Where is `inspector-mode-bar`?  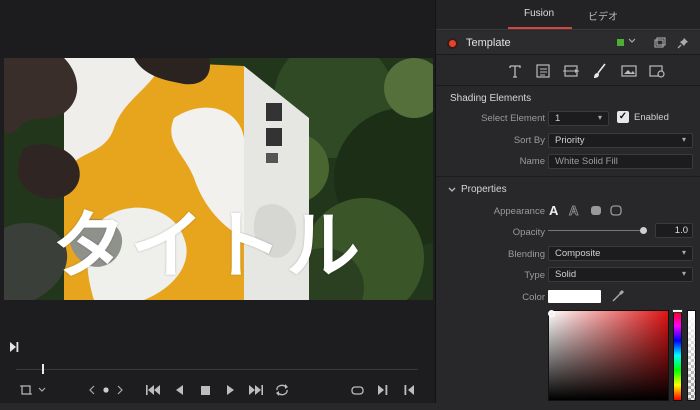
inspector-mode-bar is located at coordinates (568, 98).